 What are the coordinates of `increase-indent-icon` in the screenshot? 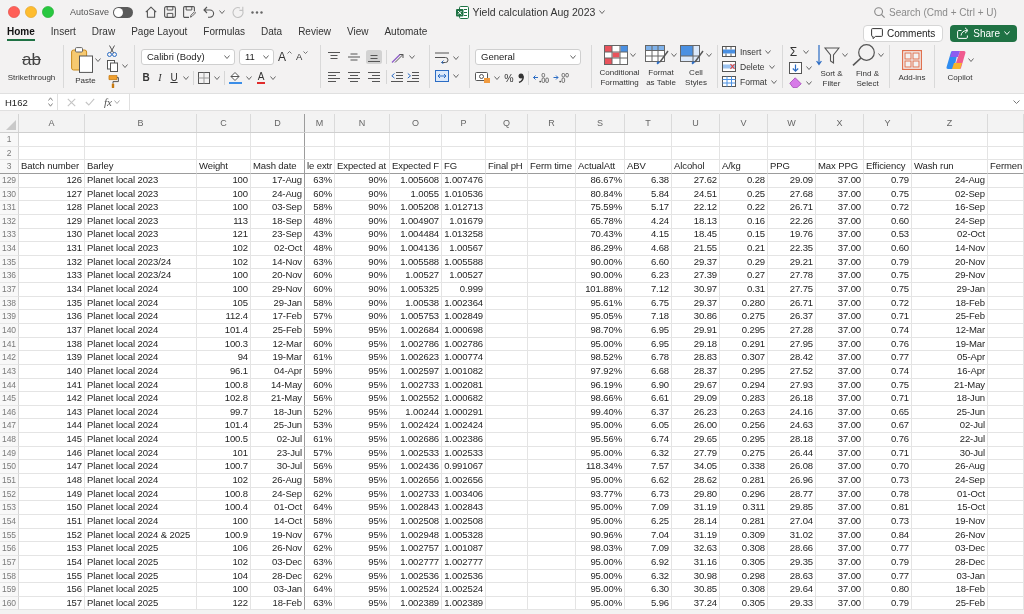 It's located at (413, 76).